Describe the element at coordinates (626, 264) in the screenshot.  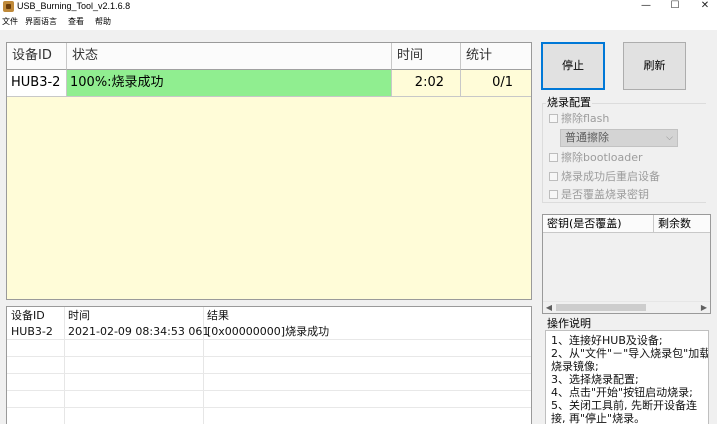
I see `key-table: 密钥(是否覆盖) 剩余数 ◀ ▶` at that location.